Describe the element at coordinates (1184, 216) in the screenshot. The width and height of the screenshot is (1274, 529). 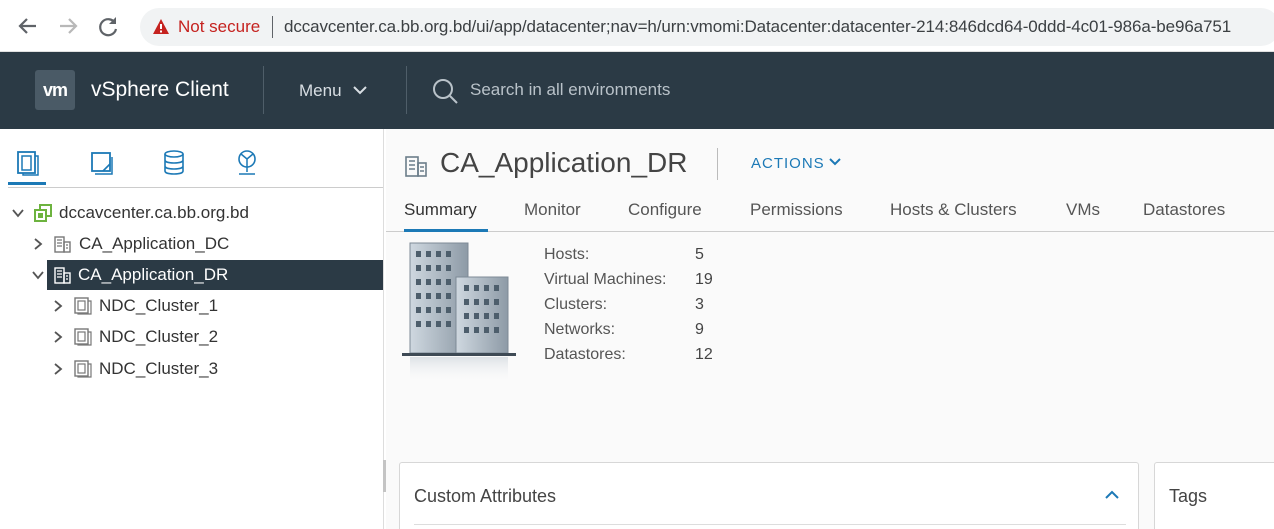
I see `tab-datastores: Datastores` at that location.